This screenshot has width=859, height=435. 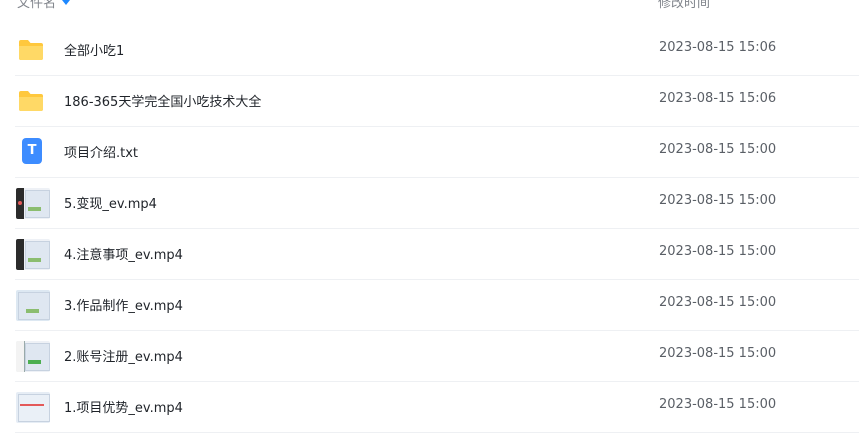 I want to click on file-list-header: 文件名 修改时间, so click(x=429, y=12).